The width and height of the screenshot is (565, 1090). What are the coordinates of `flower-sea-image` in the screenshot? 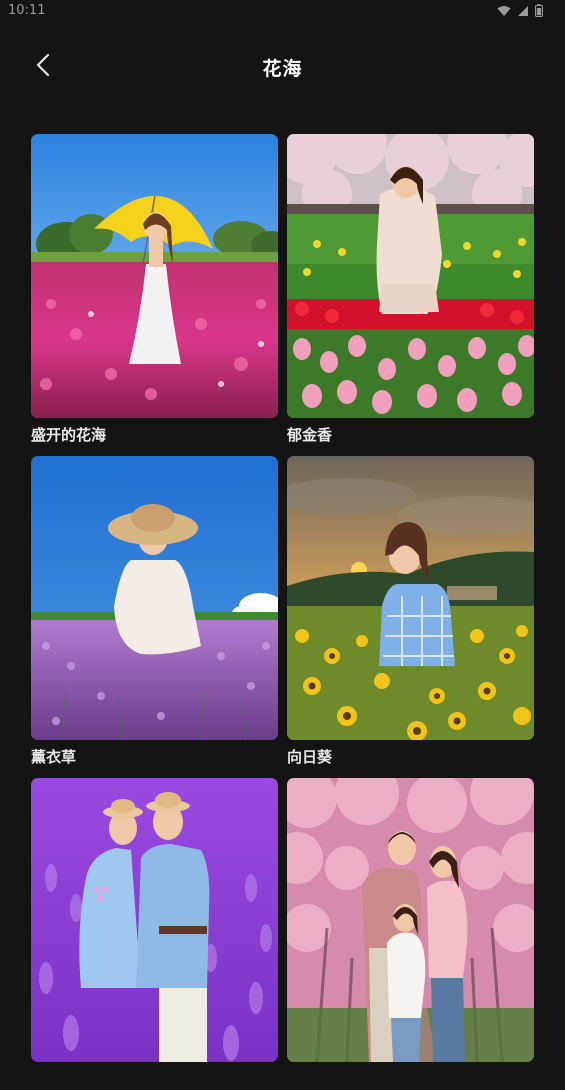 It's located at (154, 276).